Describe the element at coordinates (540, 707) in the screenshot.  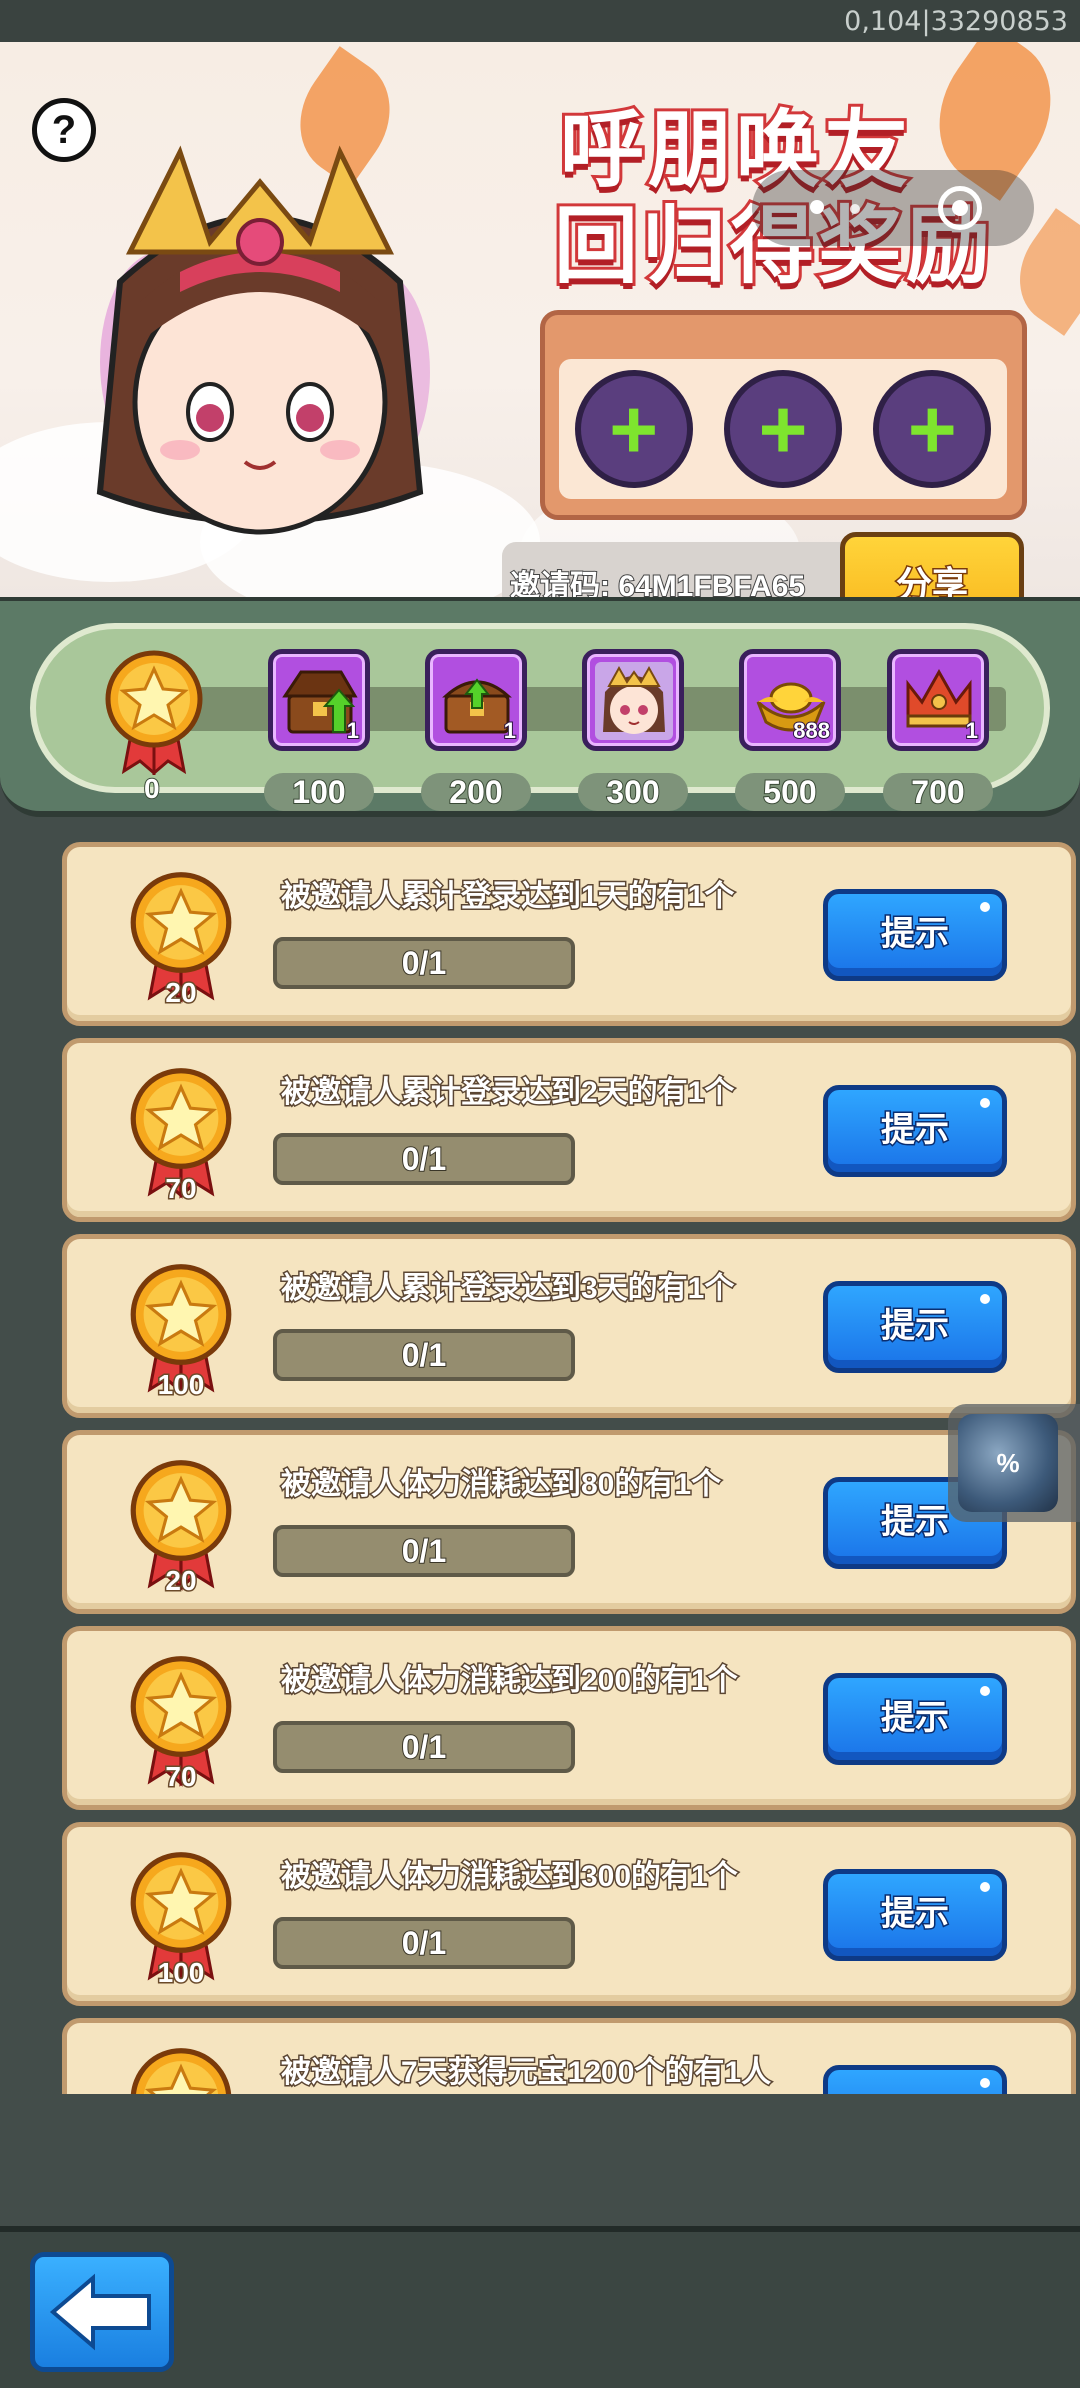
I see `reward-progress-panel: 0 1 100 1 200 300 888 500 1 700` at that location.